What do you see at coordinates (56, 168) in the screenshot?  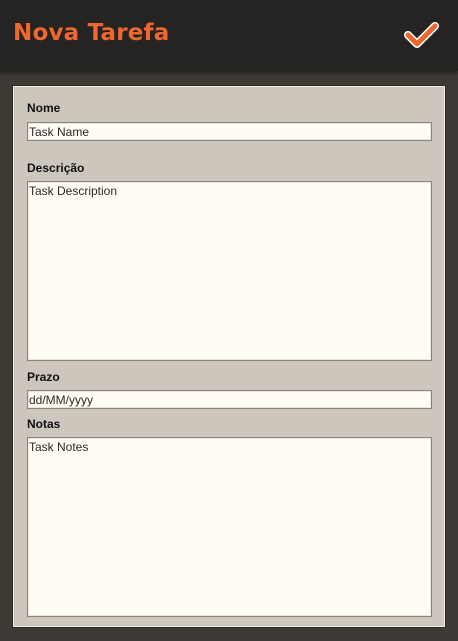 I see `description-label: Descrição` at bounding box center [56, 168].